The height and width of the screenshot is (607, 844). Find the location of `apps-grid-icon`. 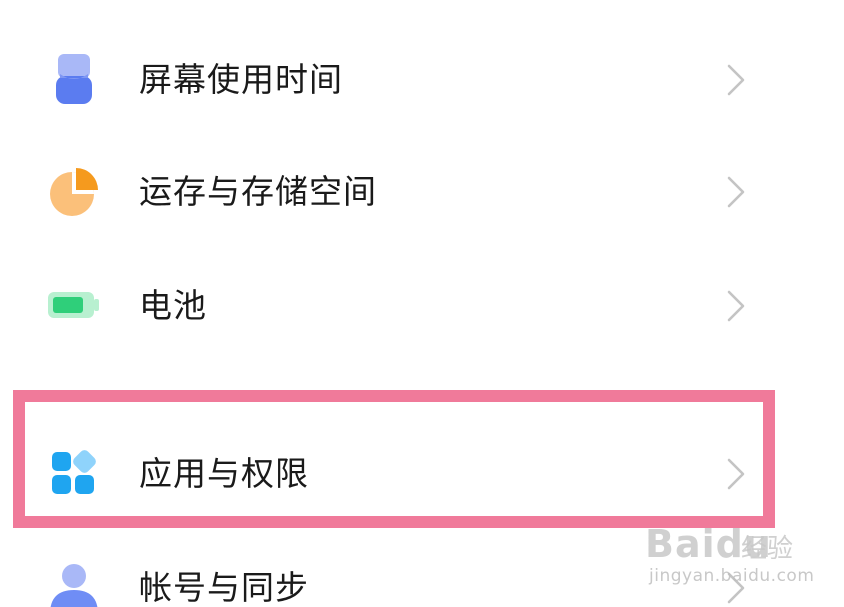

apps-grid-icon is located at coordinates (74, 474).